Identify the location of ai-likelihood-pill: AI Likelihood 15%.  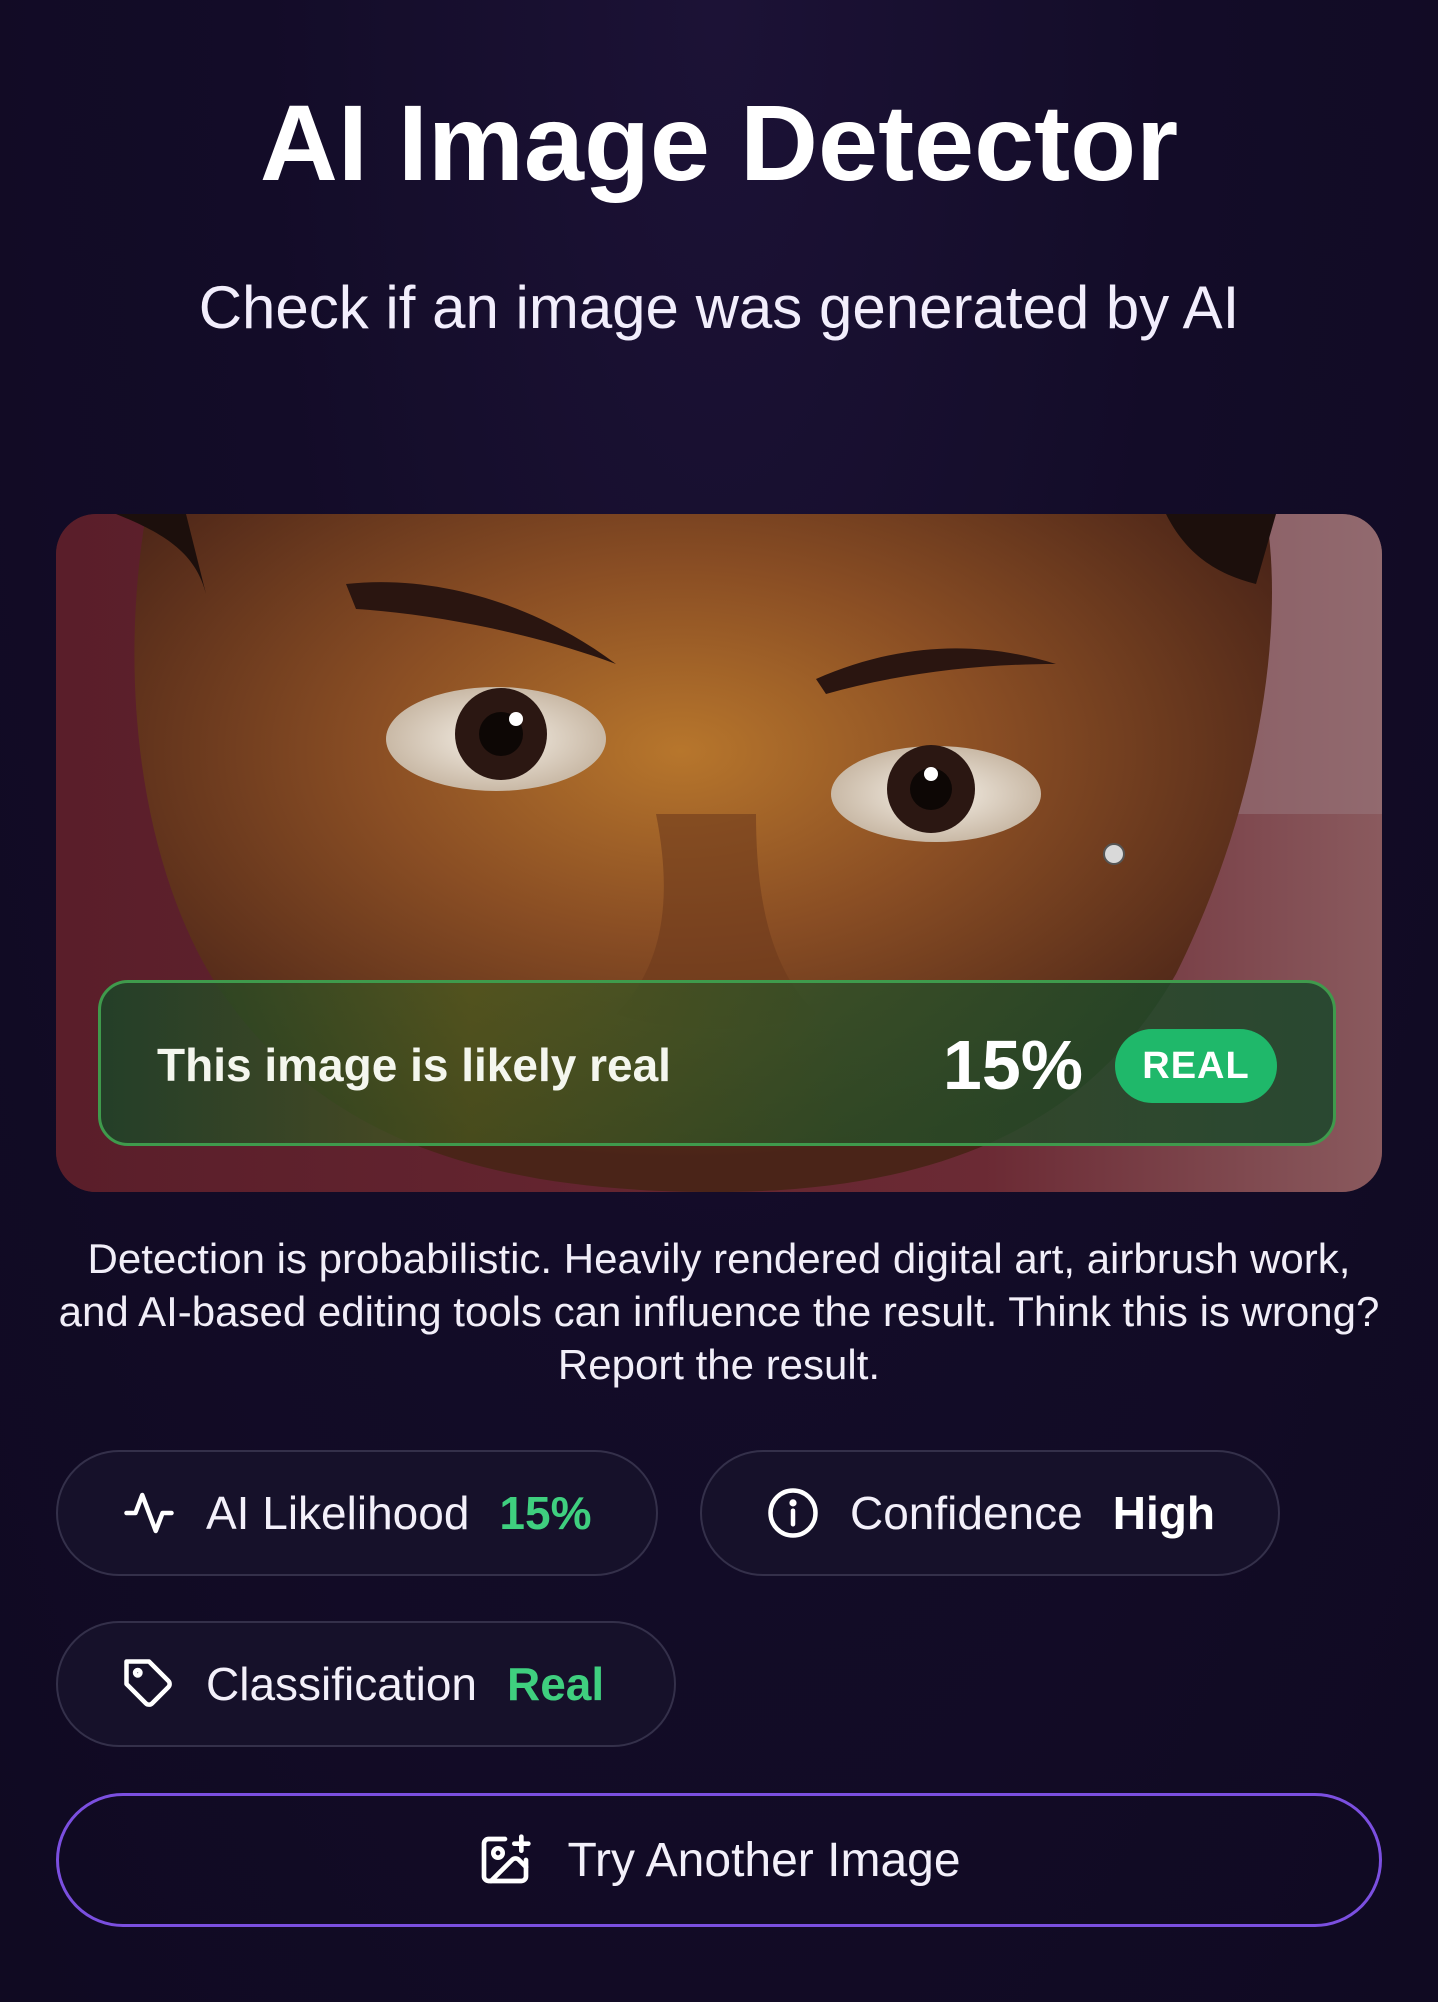
(357, 1513).